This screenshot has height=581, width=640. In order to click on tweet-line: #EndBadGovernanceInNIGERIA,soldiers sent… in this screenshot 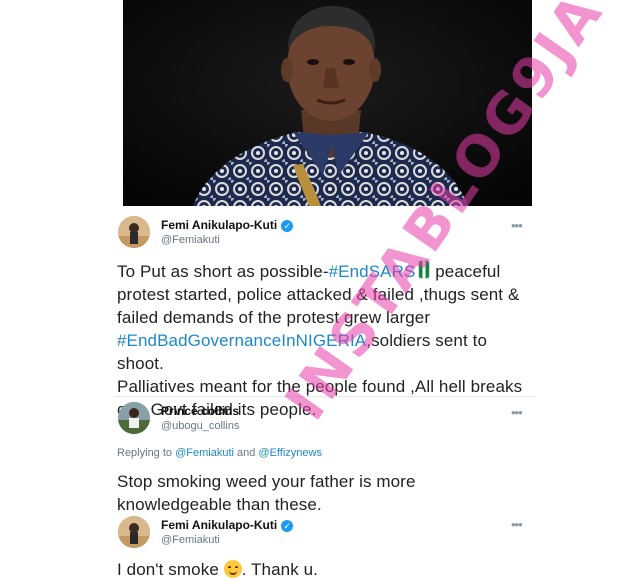, I will do `click(302, 352)`.